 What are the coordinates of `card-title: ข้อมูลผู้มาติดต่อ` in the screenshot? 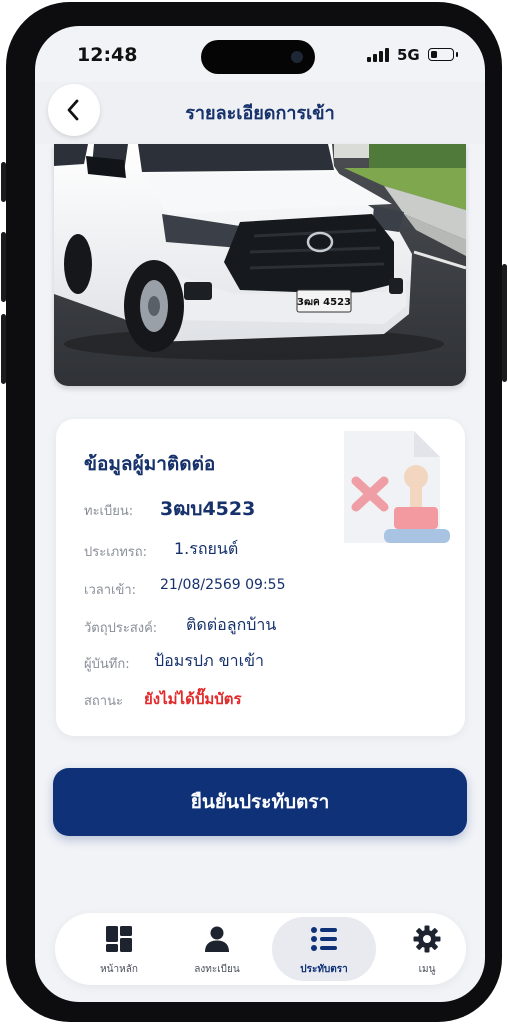 It's located at (150, 464).